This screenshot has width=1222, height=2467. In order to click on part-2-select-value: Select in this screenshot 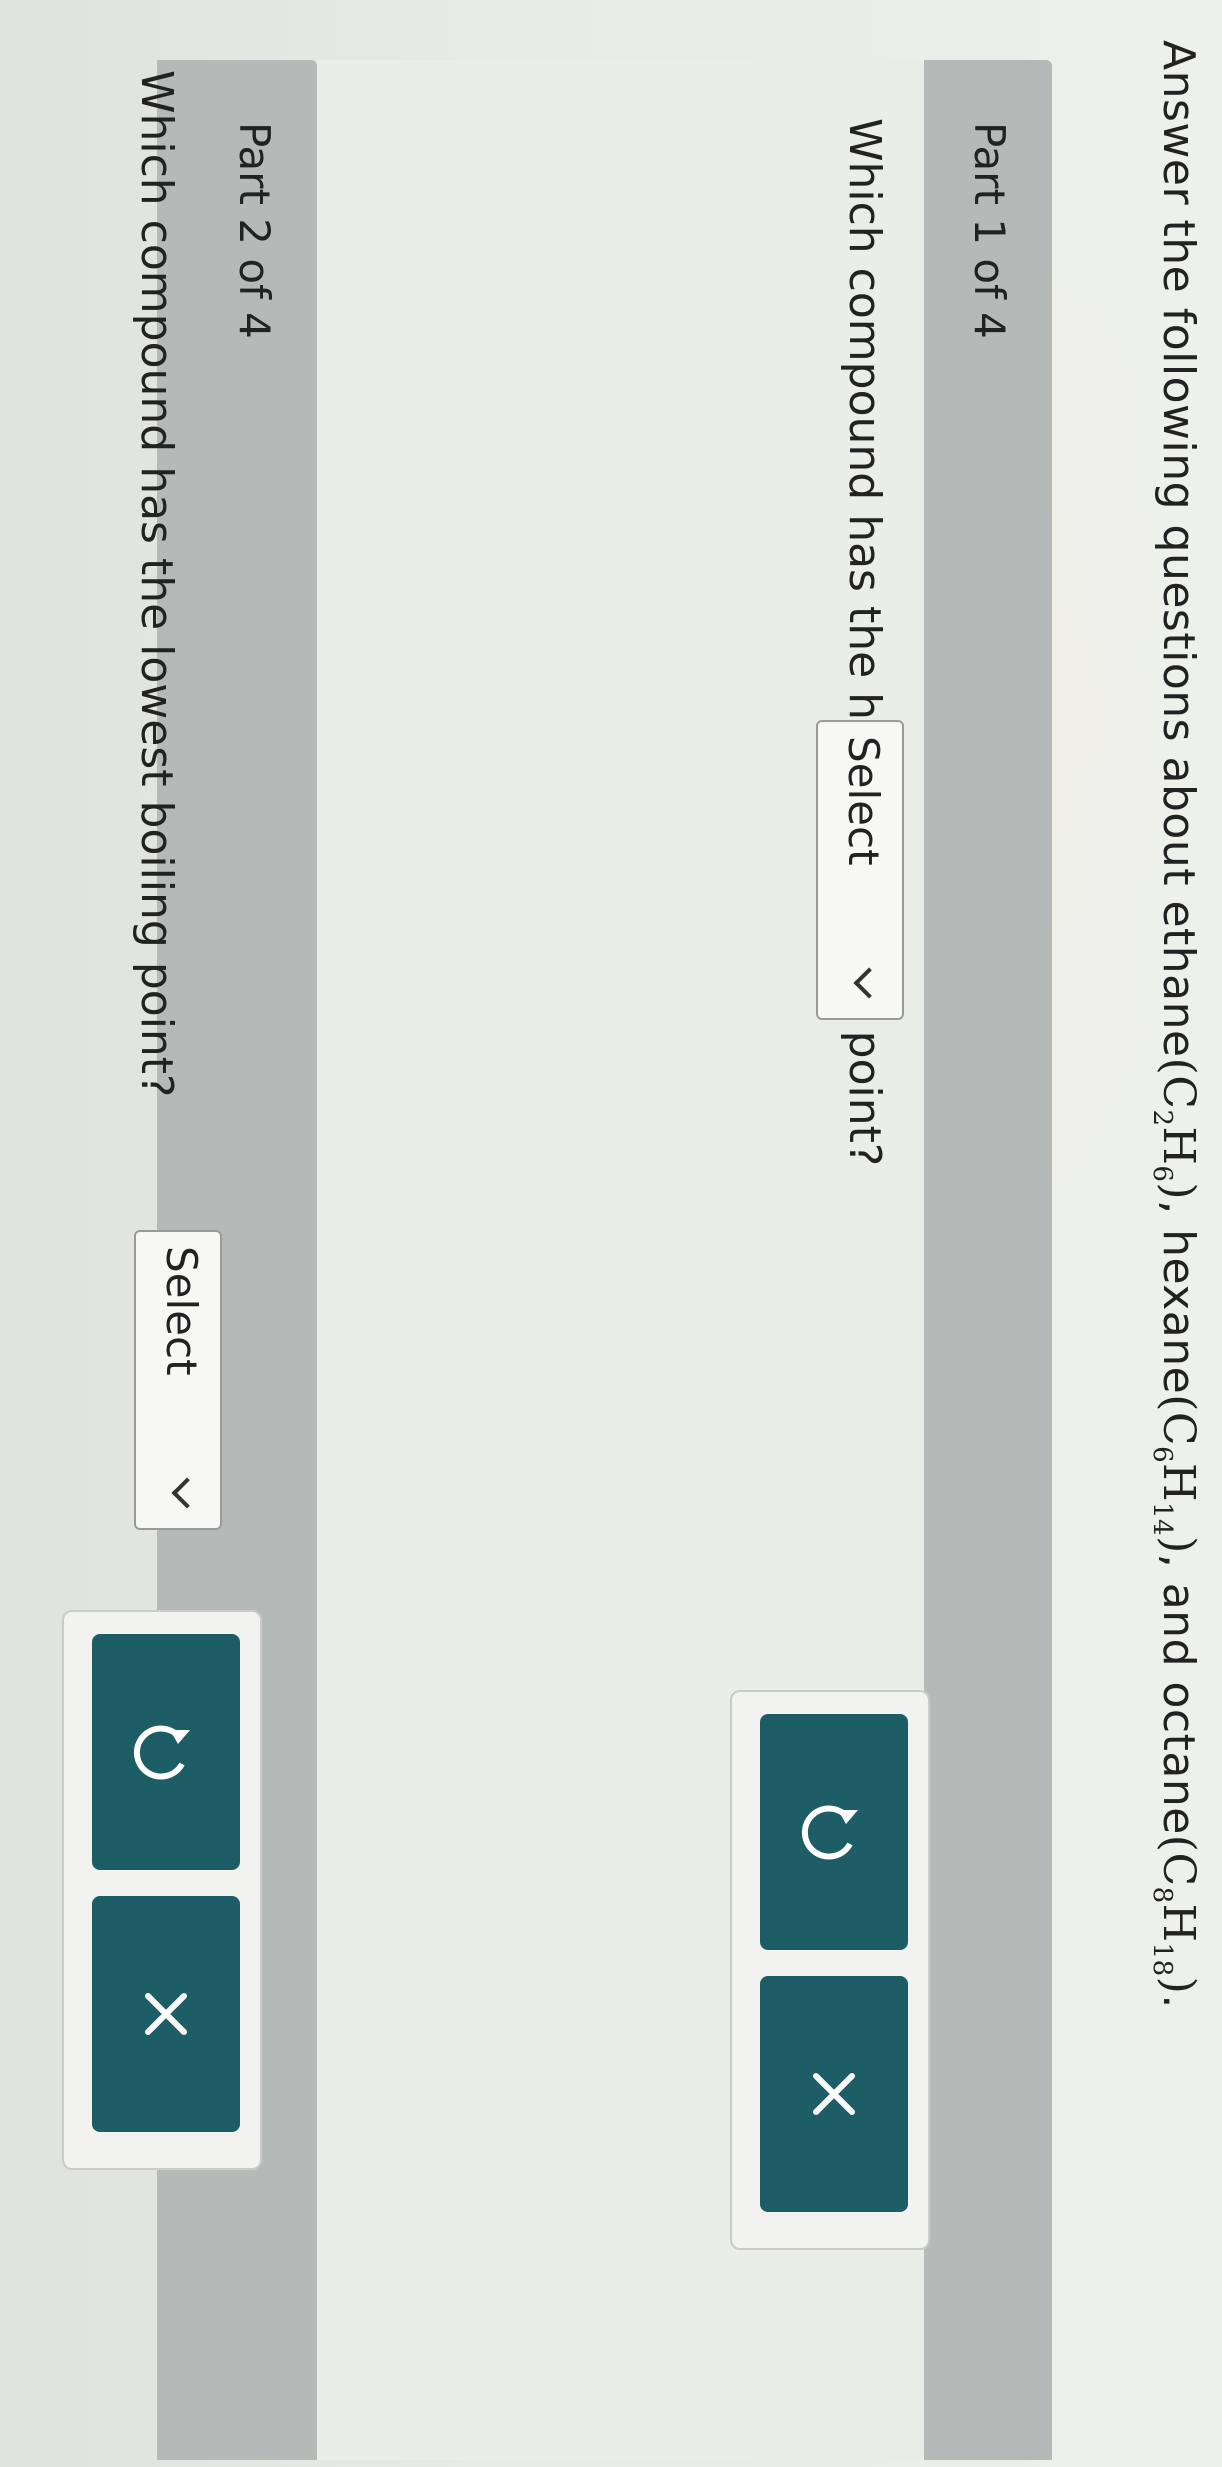, I will do `click(181, 1311)`.